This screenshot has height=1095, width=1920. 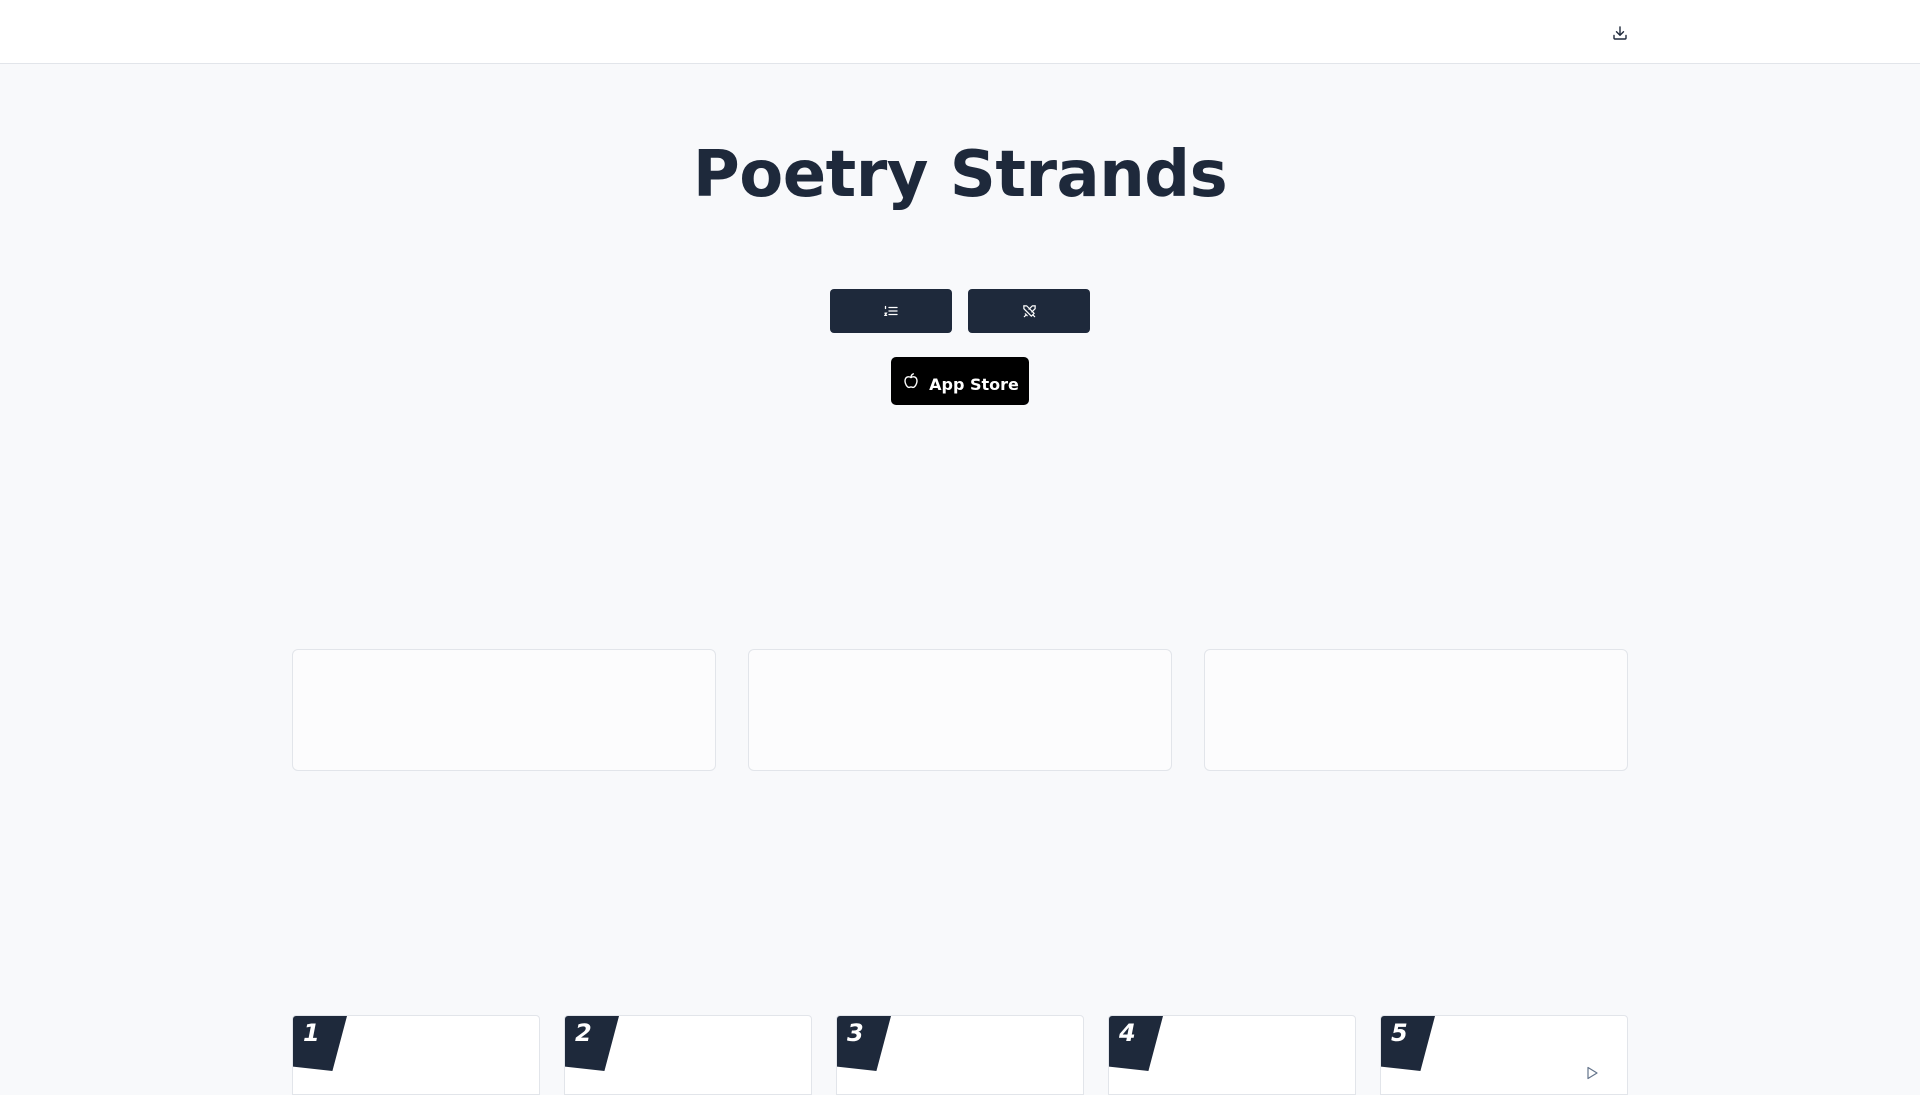 I want to click on download-icon, so click(x=1620, y=33).